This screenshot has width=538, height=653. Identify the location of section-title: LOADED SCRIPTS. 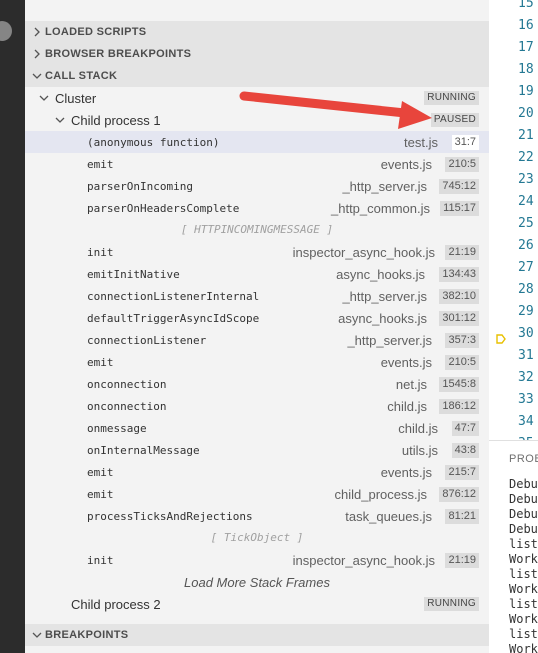
(96, 32).